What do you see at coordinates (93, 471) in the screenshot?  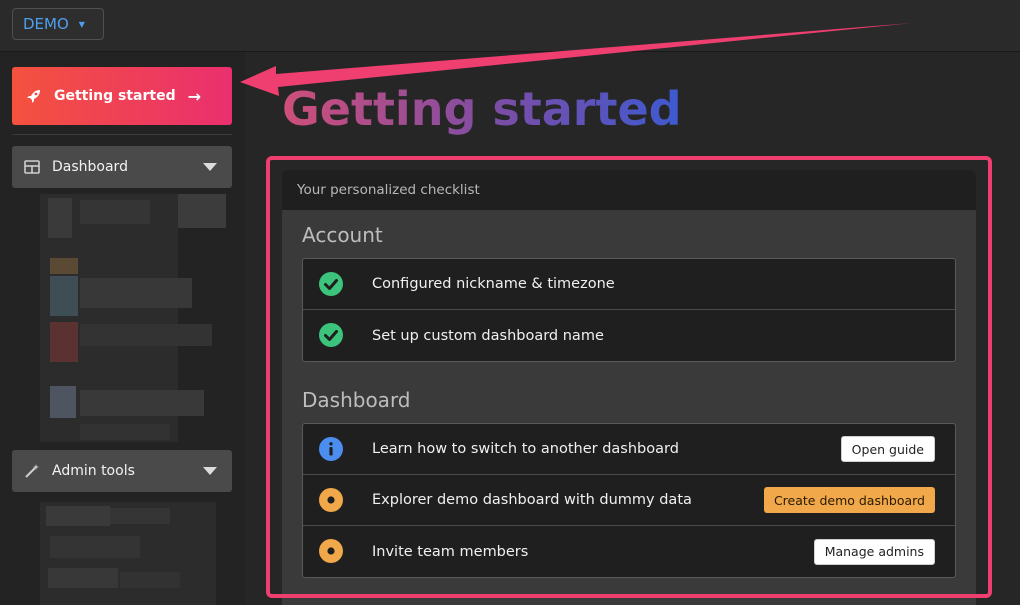 I see `sidebar-section-label: Admin tools` at bounding box center [93, 471].